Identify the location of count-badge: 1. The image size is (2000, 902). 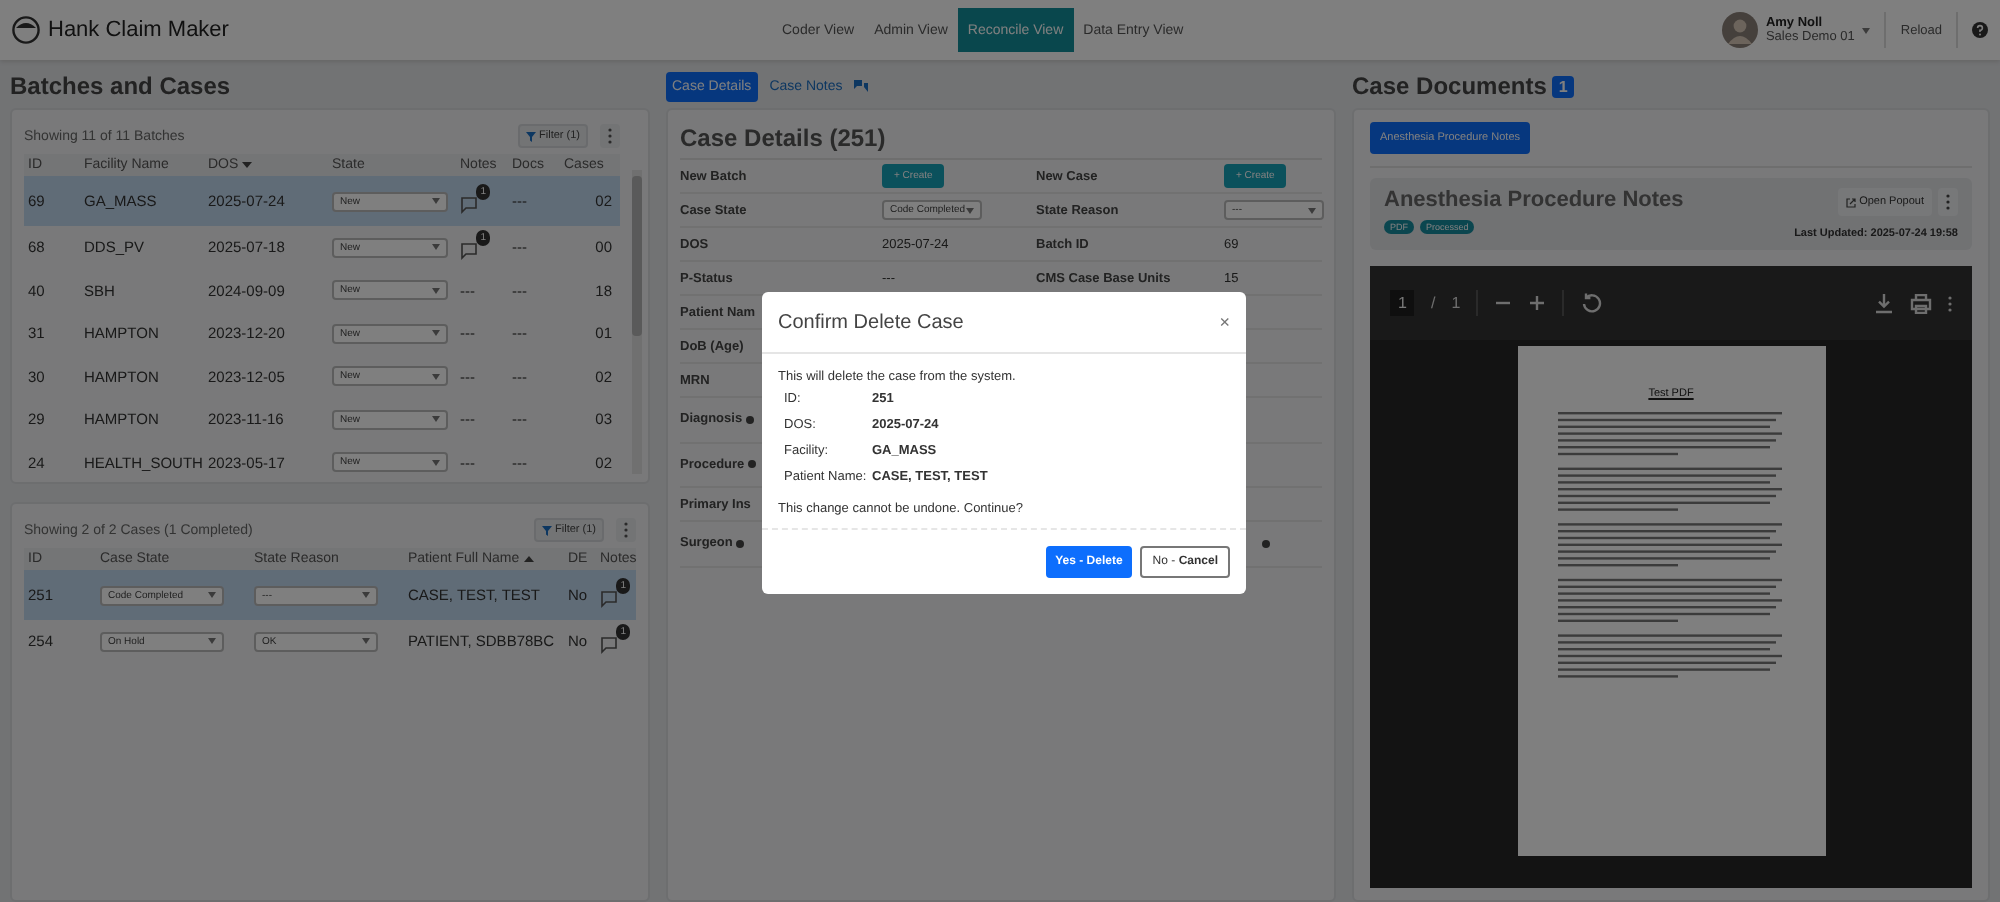
(1563, 86).